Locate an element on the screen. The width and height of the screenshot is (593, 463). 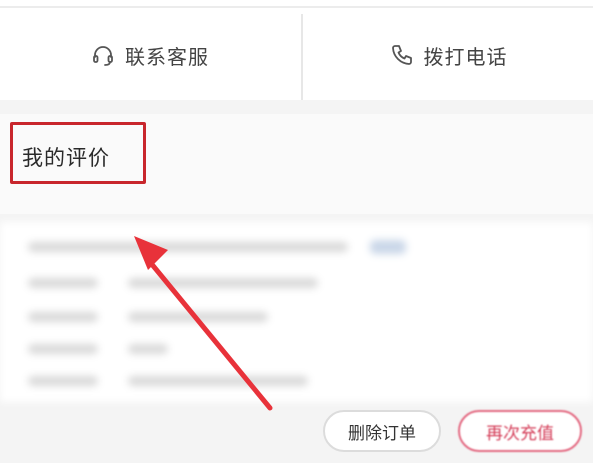
action-divider is located at coordinates (302, 57).